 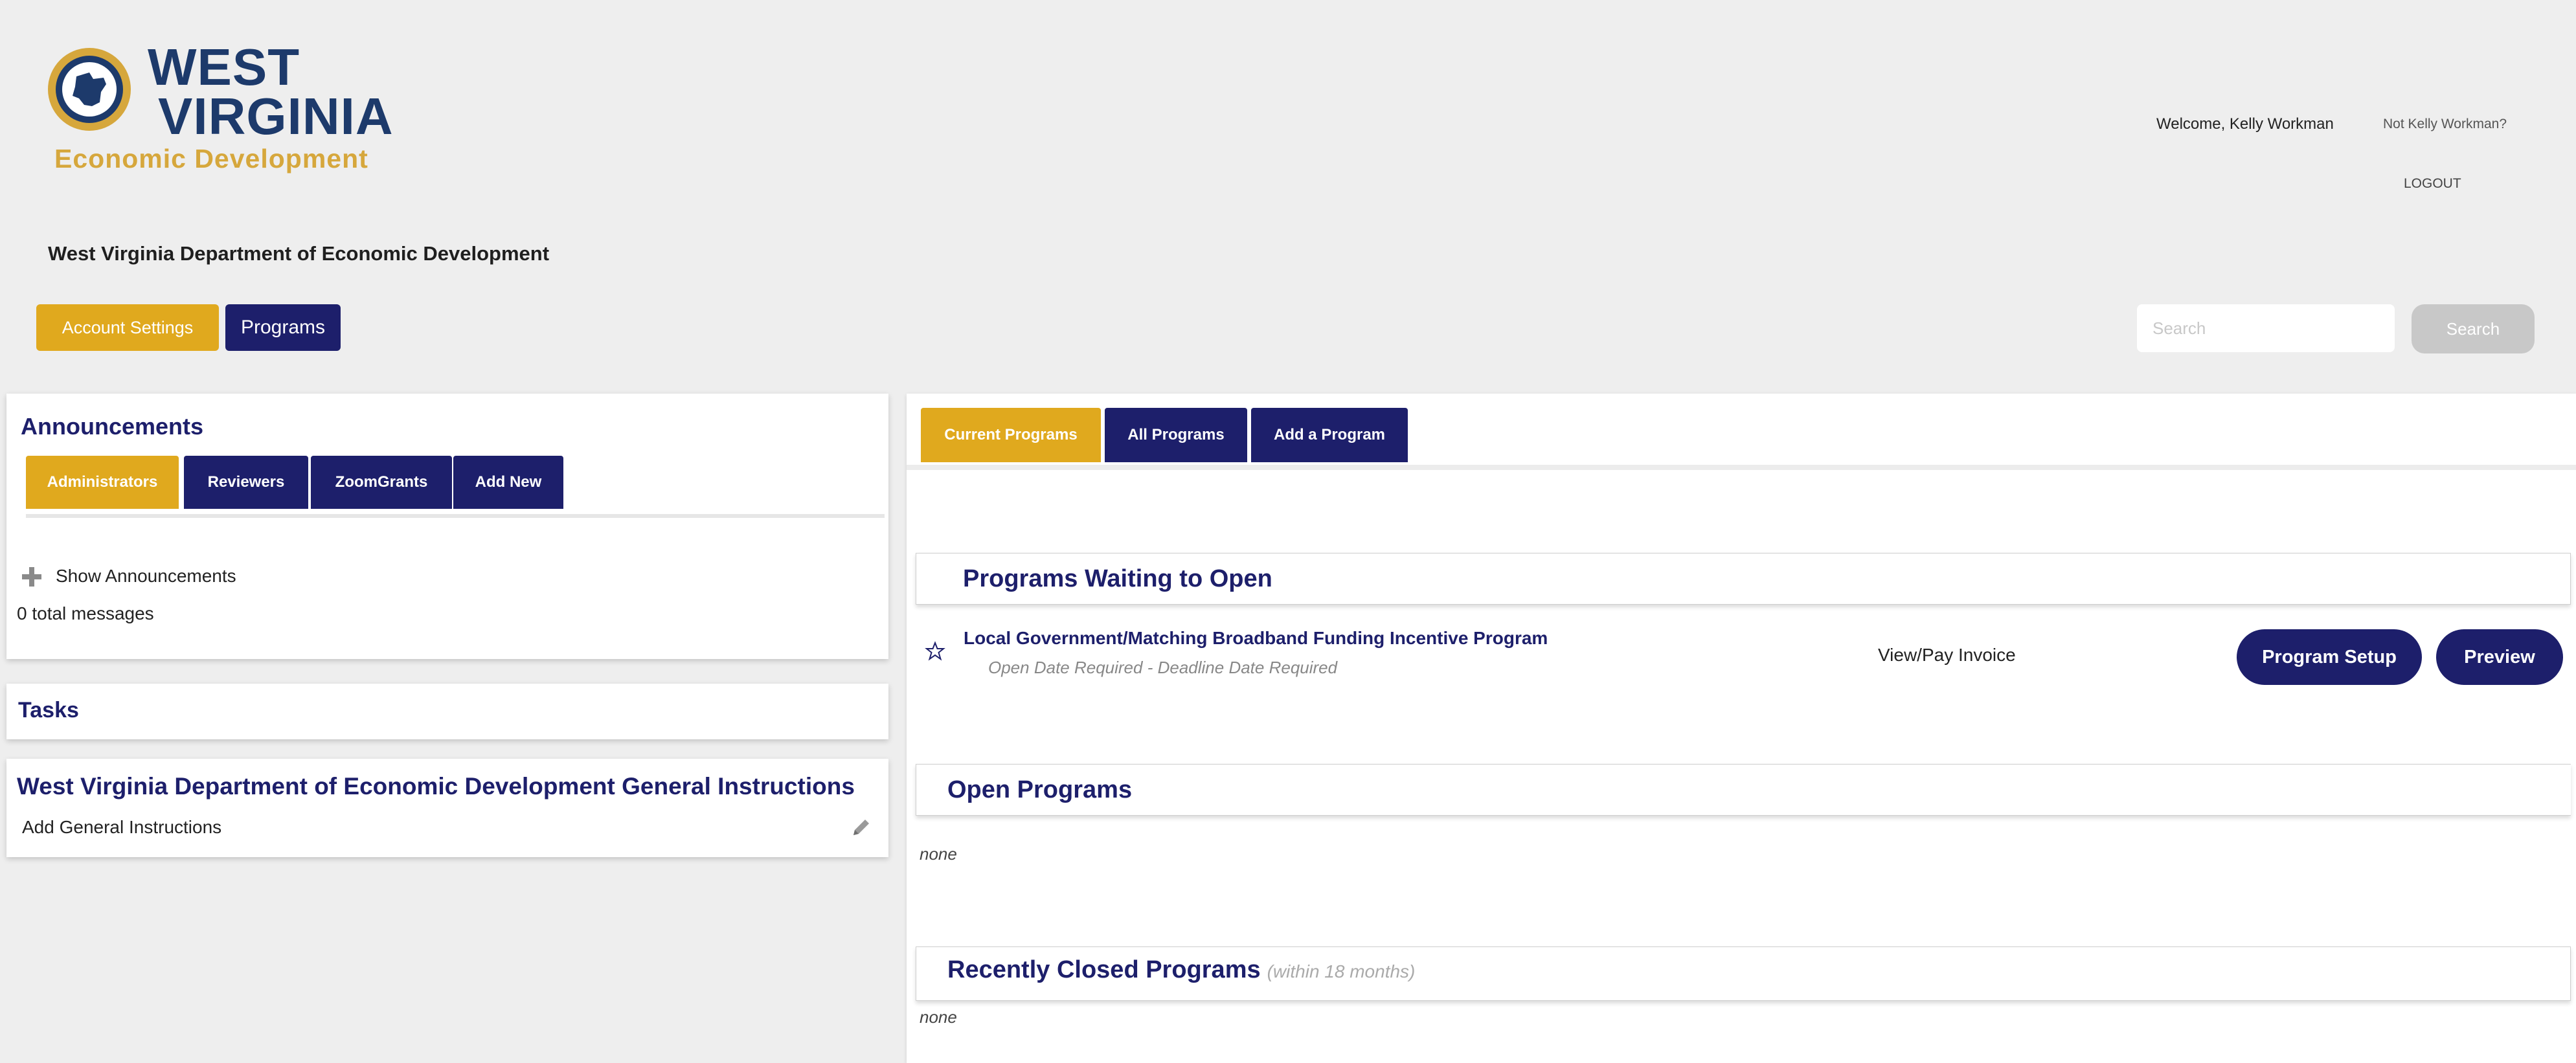 What do you see at coordinates (1743, 579) in the screenshot?
I see `programs-waiting-header: Programs Waiting to Open` at bounding box center [1743, 579].